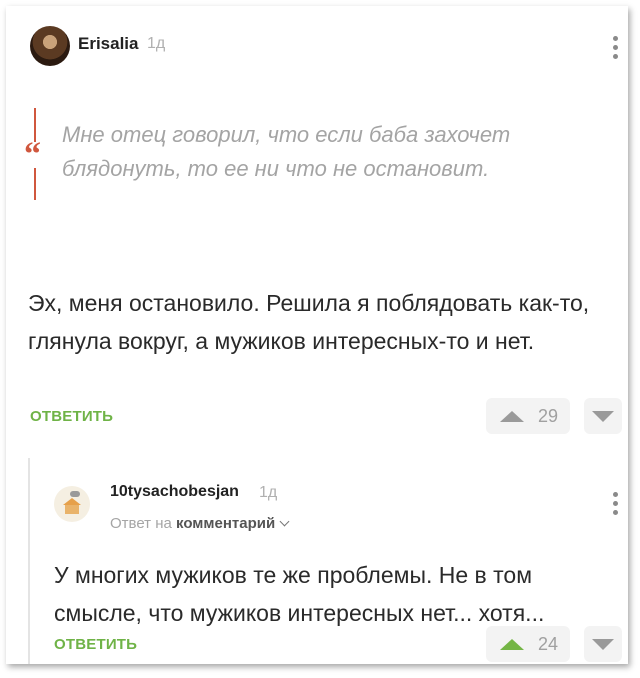 This screenshot has height=678, width=640. What do you see at coordinates (548, 416) in the screenshot?
I see `vote-count: 29` at bounding box center [548, 416].